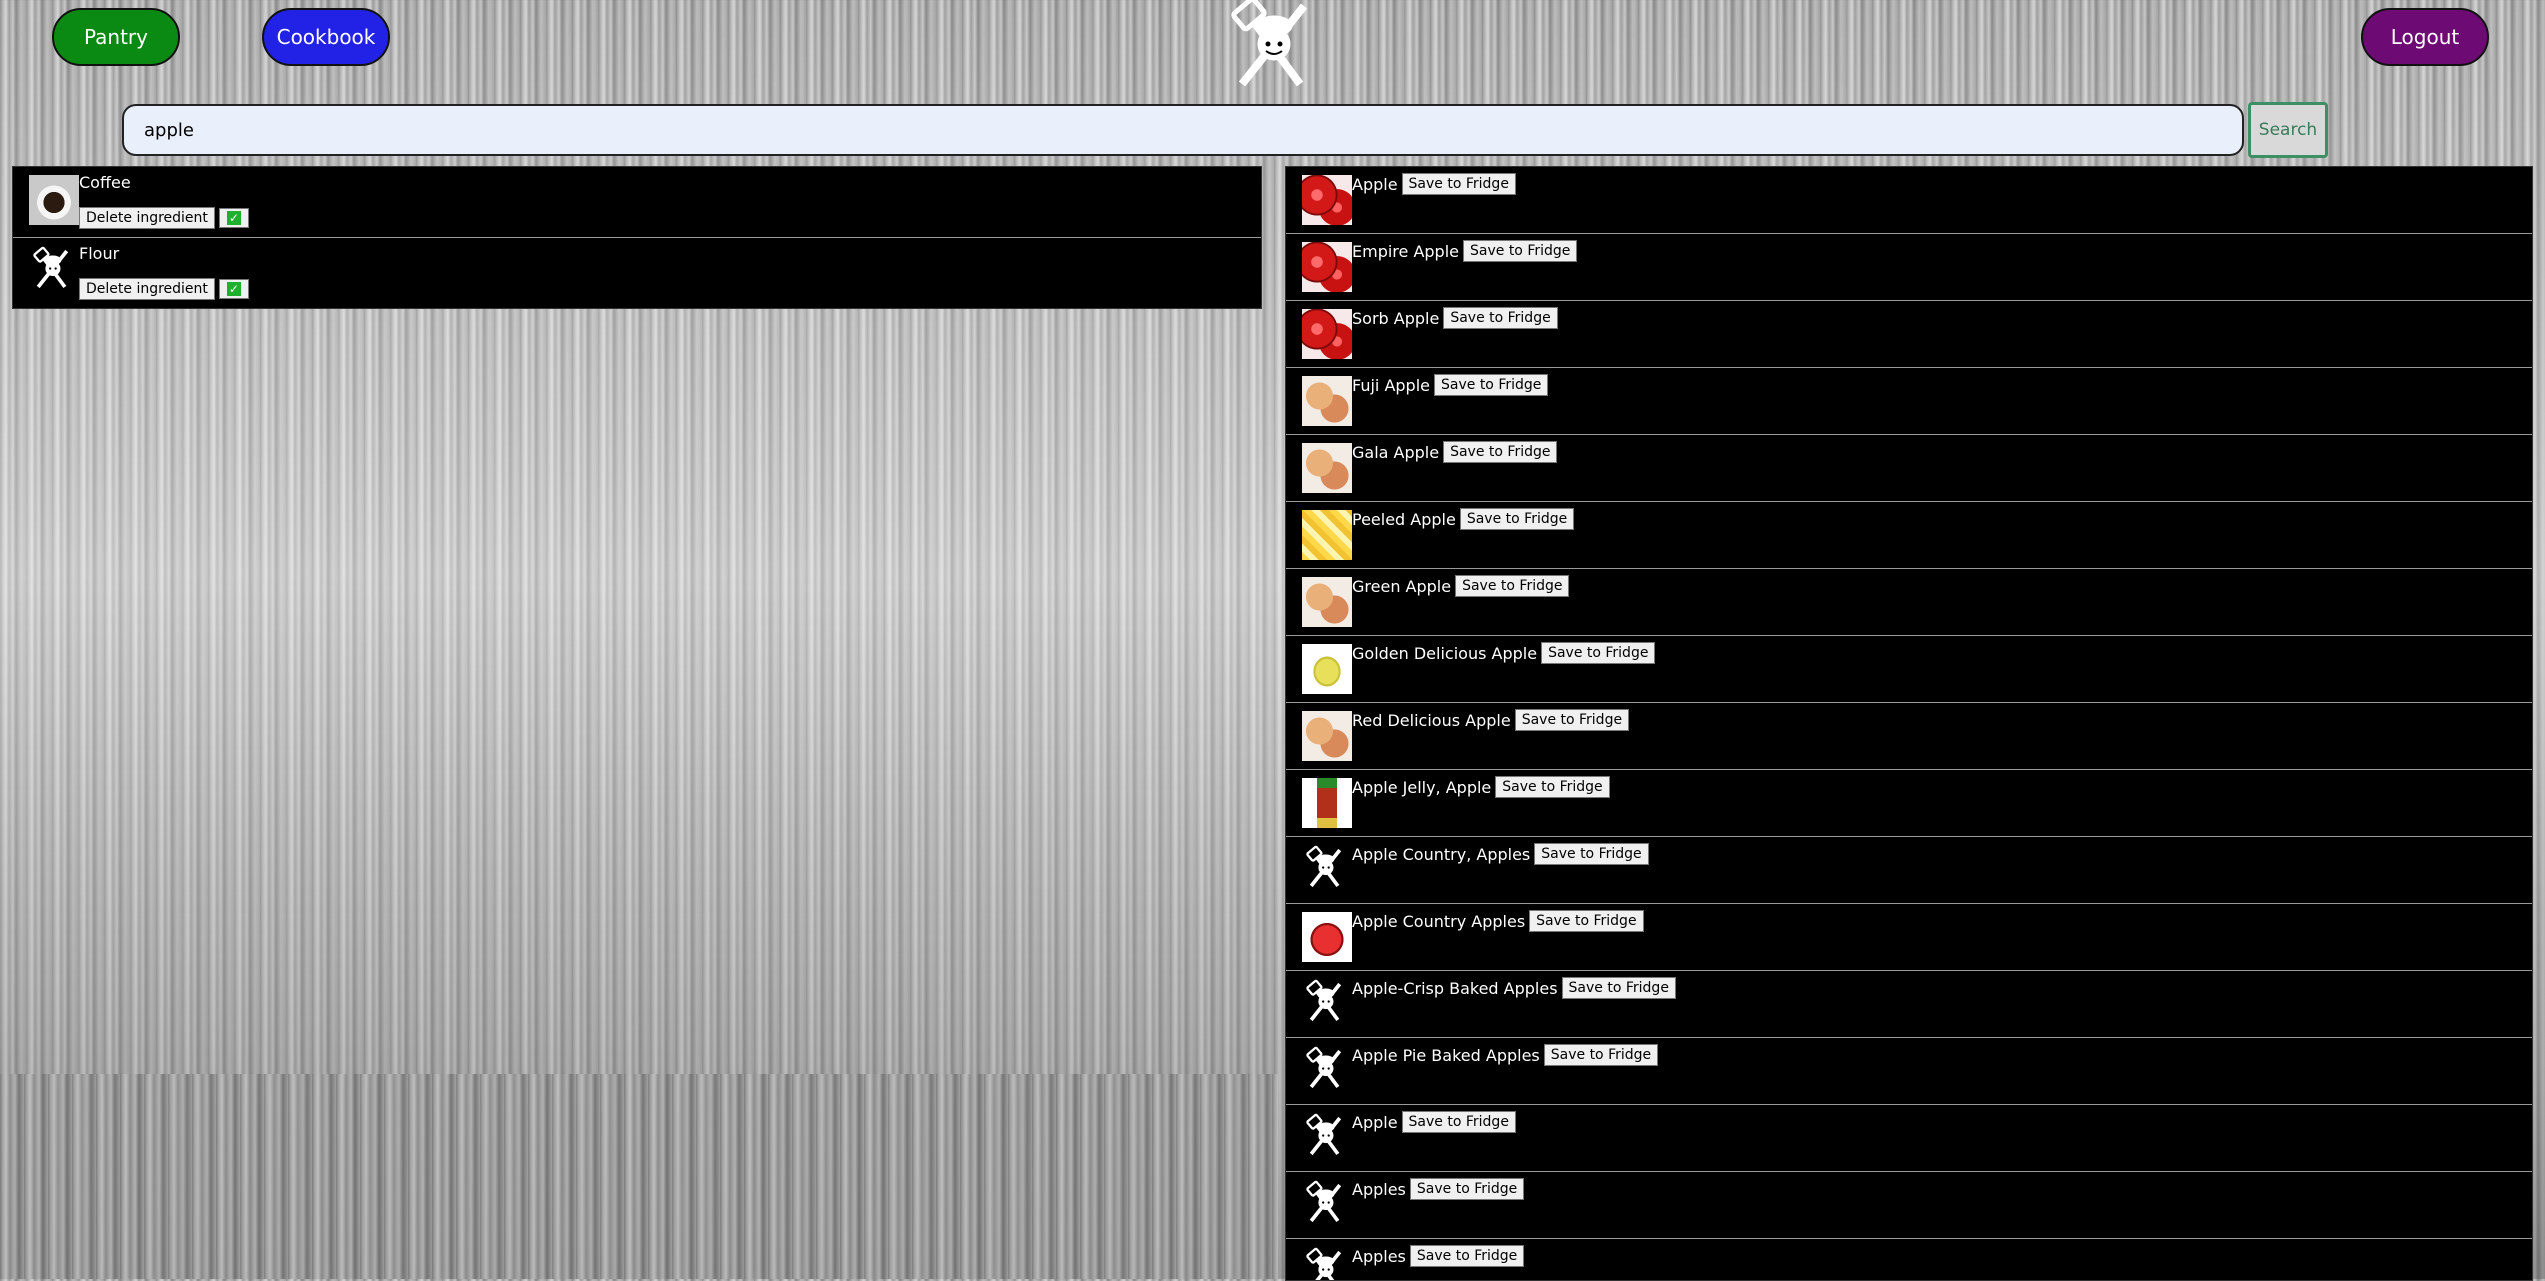 This screenshot has height=1281, width=2545. What do you see at coordinates (326, 37) in the screenshot?
I see `cookbook-nav-button: Cookbook` at bounding box center [326, 37].